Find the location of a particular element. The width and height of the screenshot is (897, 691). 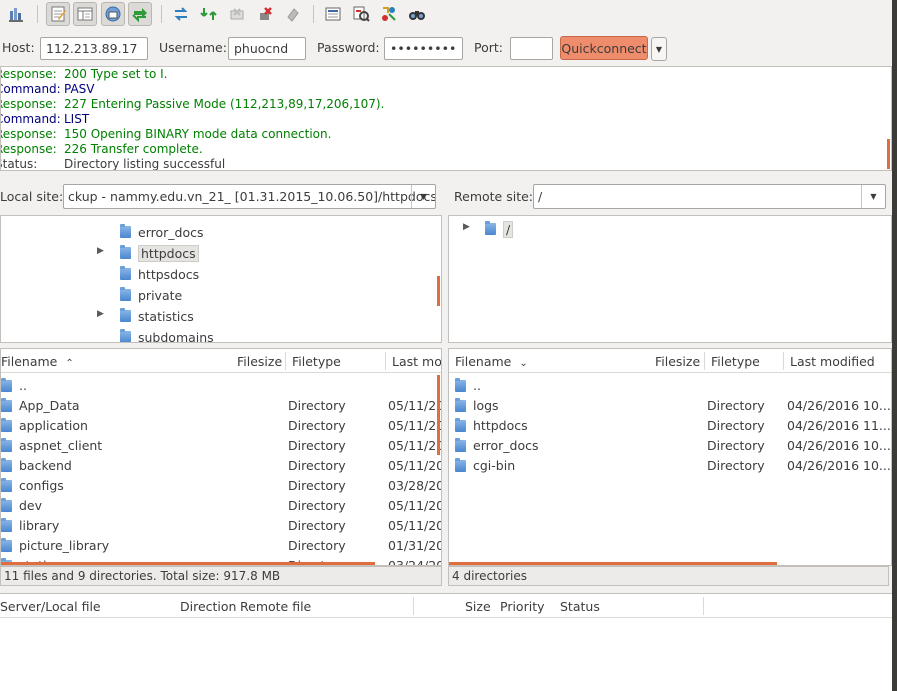

file-row: backend Directory 05/11/20 is located at coordinates (221, 465).